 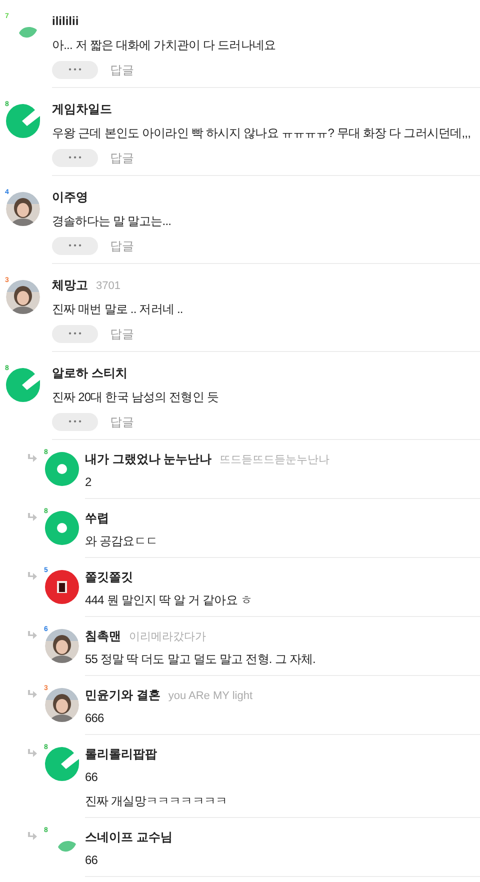 I want to click on user-name: 알로하 스티치, so click(x=90, y=373).